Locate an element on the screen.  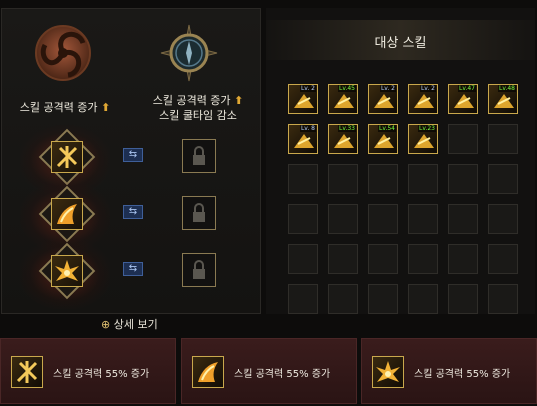
runner-icon: Lv.23 is located at coordinates (423, 139).